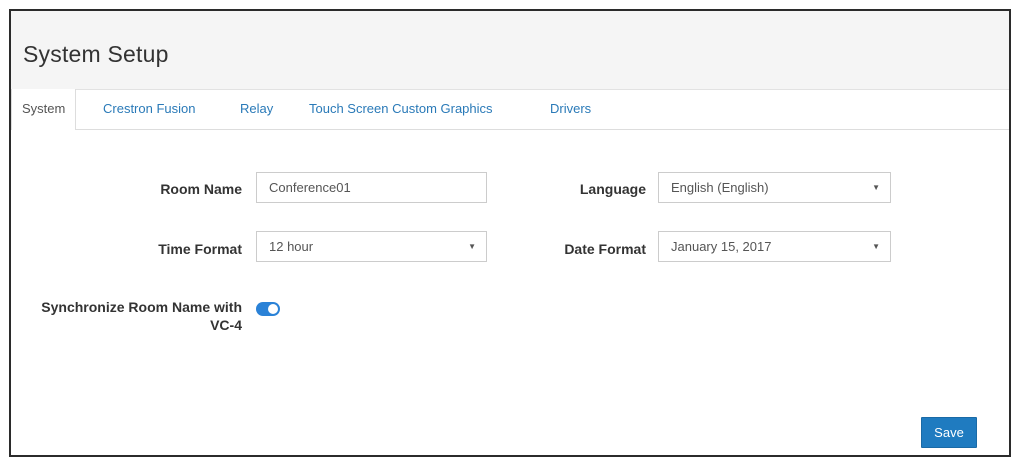 The height and width of the screenshot is (464, 1023). What do you see at coordinates (721, 246) in the screenshot?
I see `date-format-select-value: January 15, 2017` at bounding box center [721, 246].